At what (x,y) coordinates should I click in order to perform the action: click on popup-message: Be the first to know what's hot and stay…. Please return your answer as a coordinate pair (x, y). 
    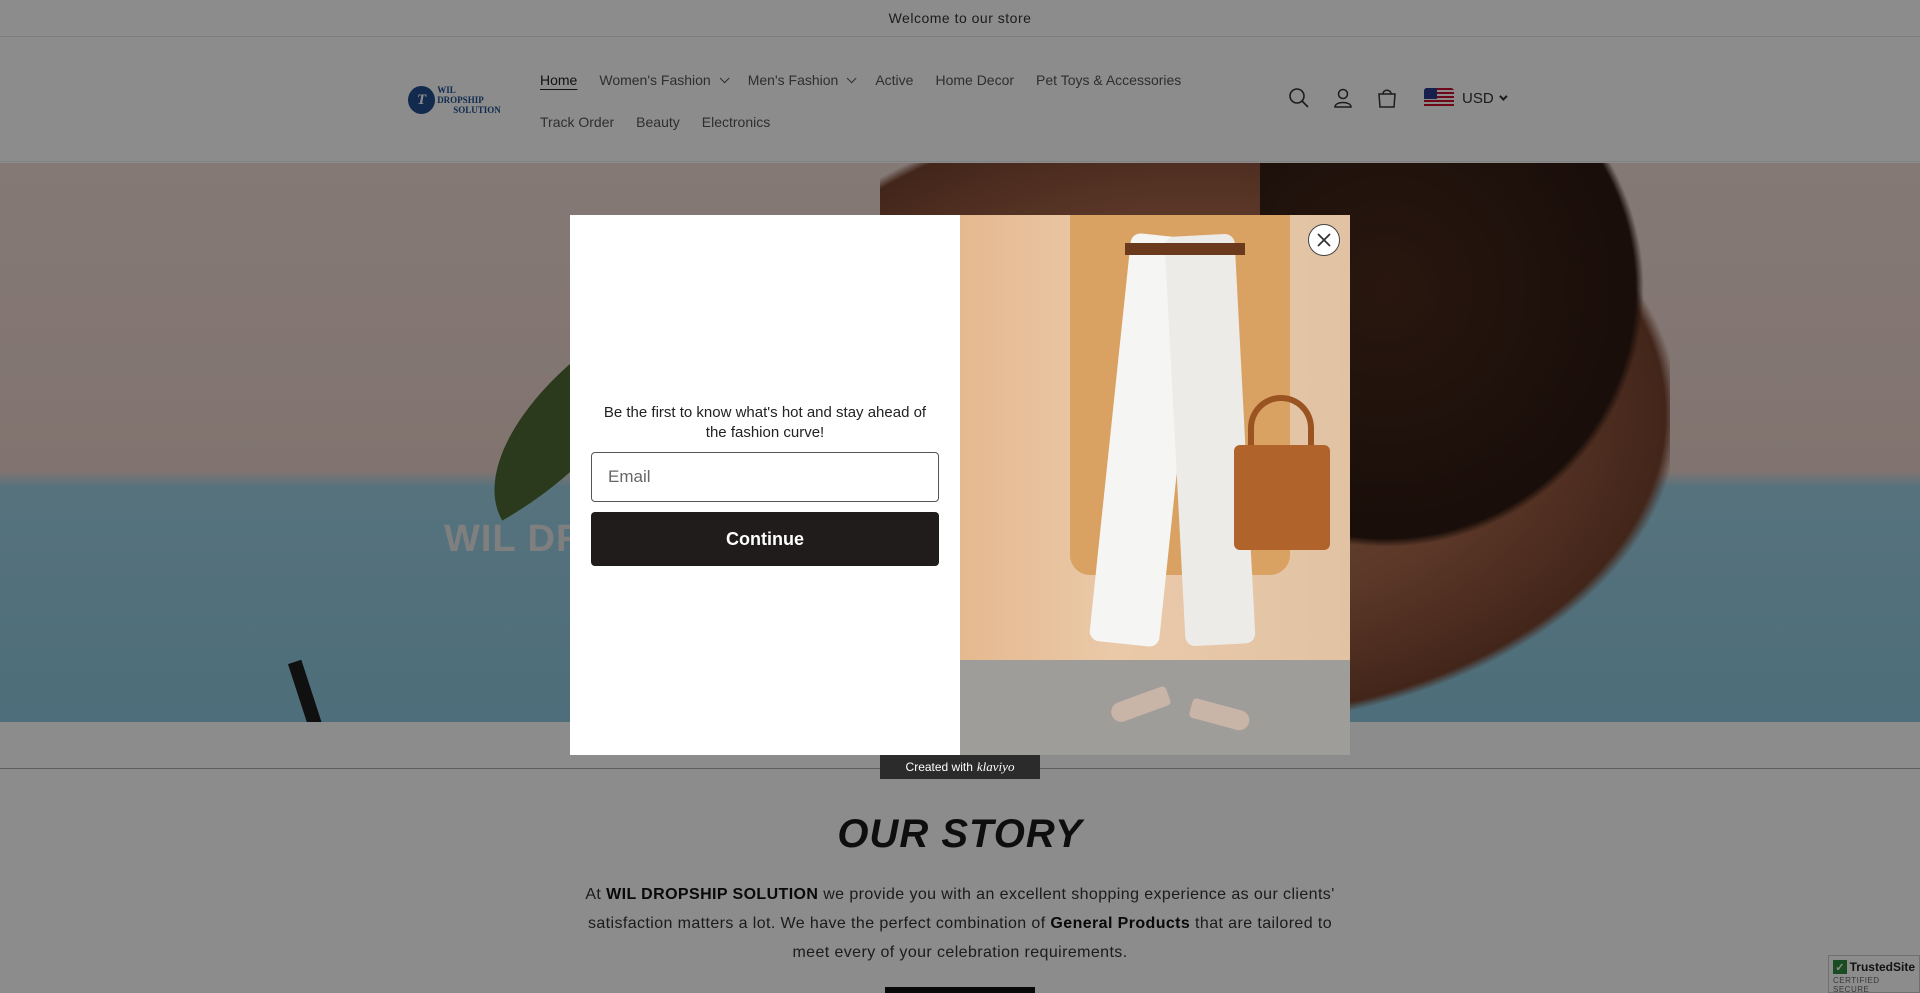
    Looking at the image, I should click on (765, 422).